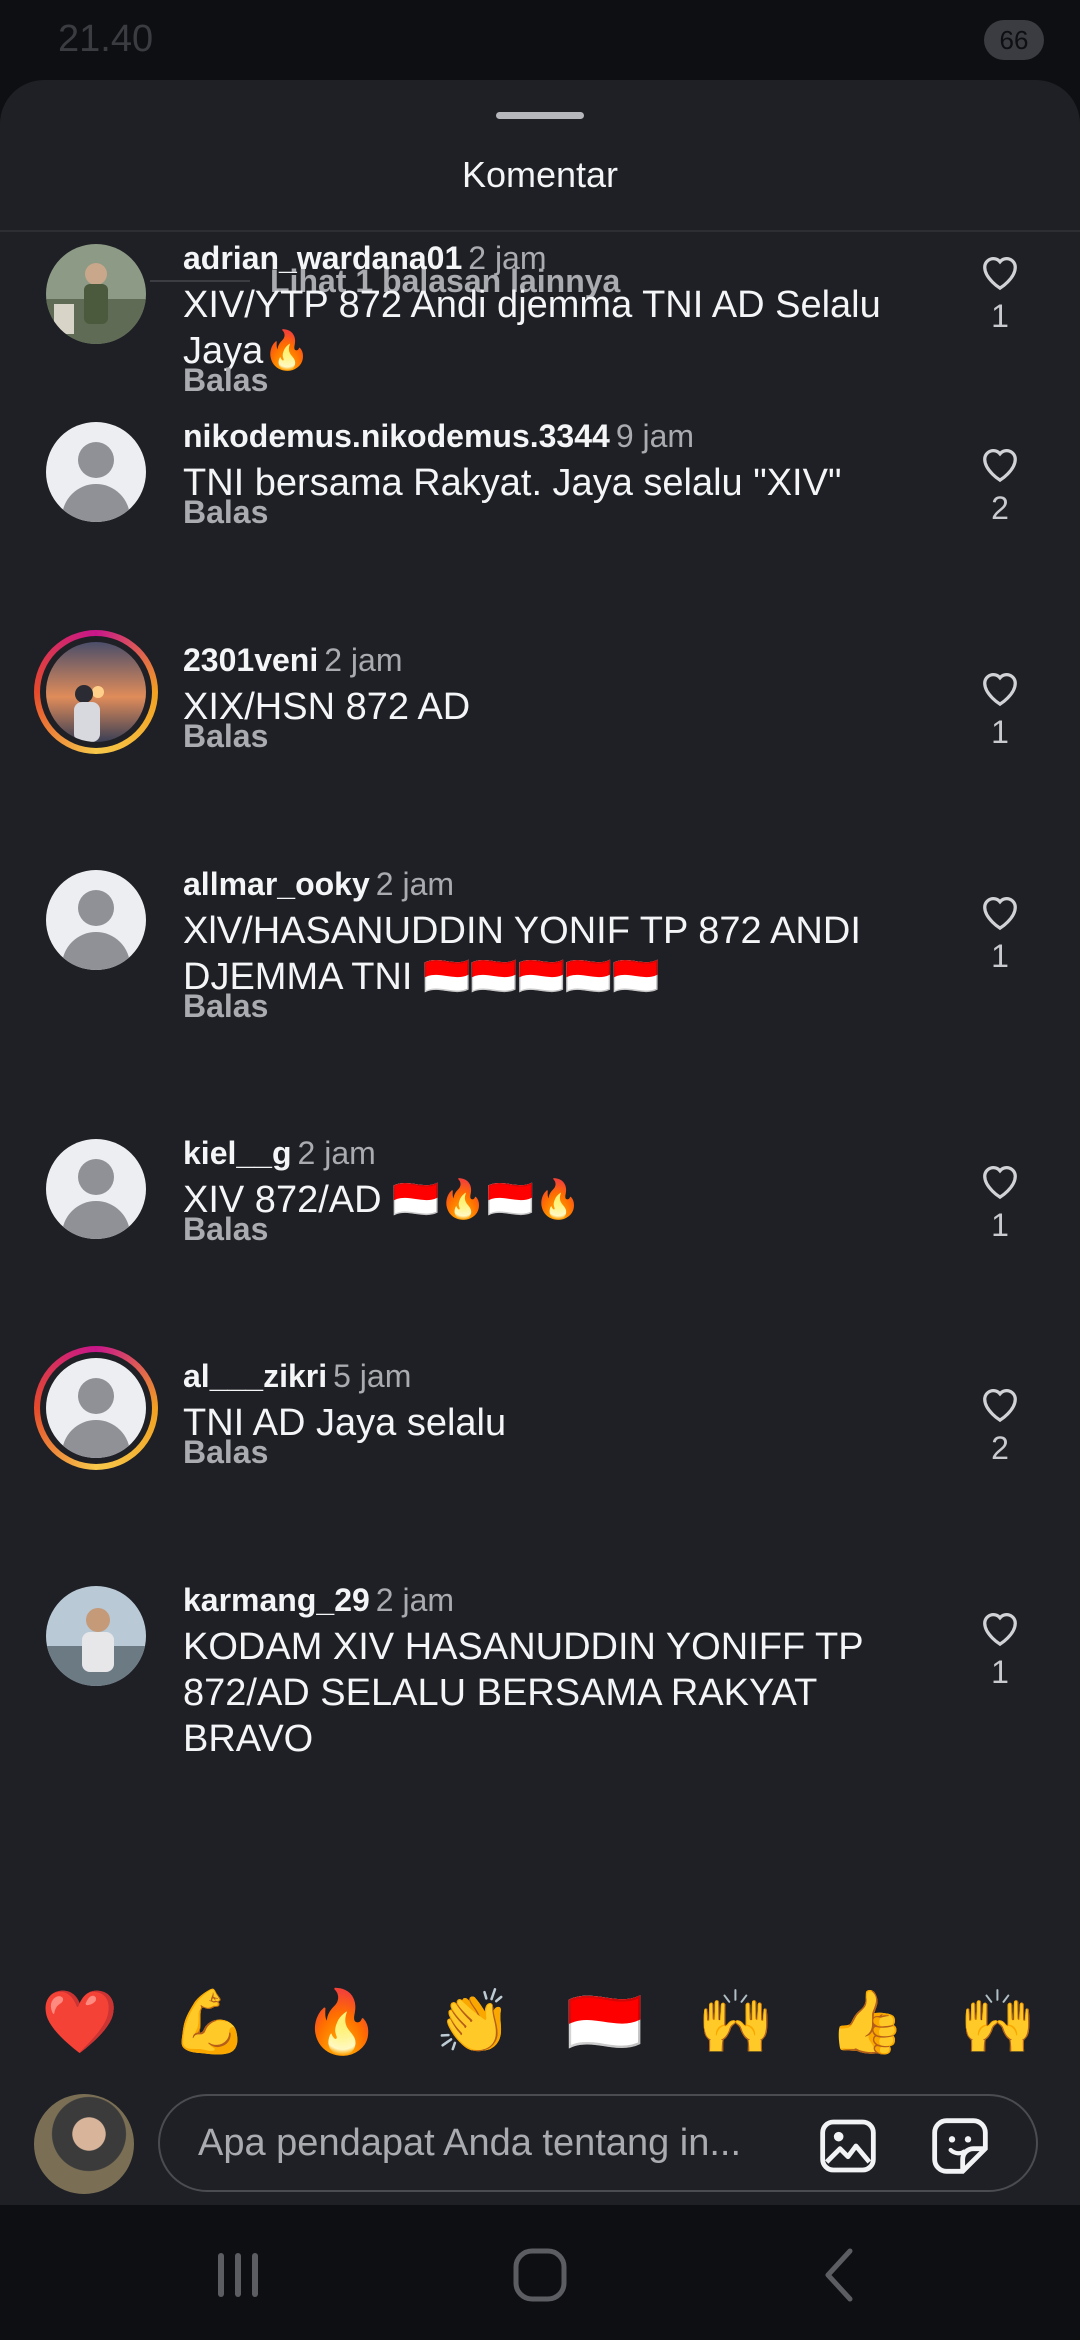  What do you see at coordinates (210, 2023) in the screenshot?
I see `emoji-muscle-button: 💪` at bounding box center [210, 2023].